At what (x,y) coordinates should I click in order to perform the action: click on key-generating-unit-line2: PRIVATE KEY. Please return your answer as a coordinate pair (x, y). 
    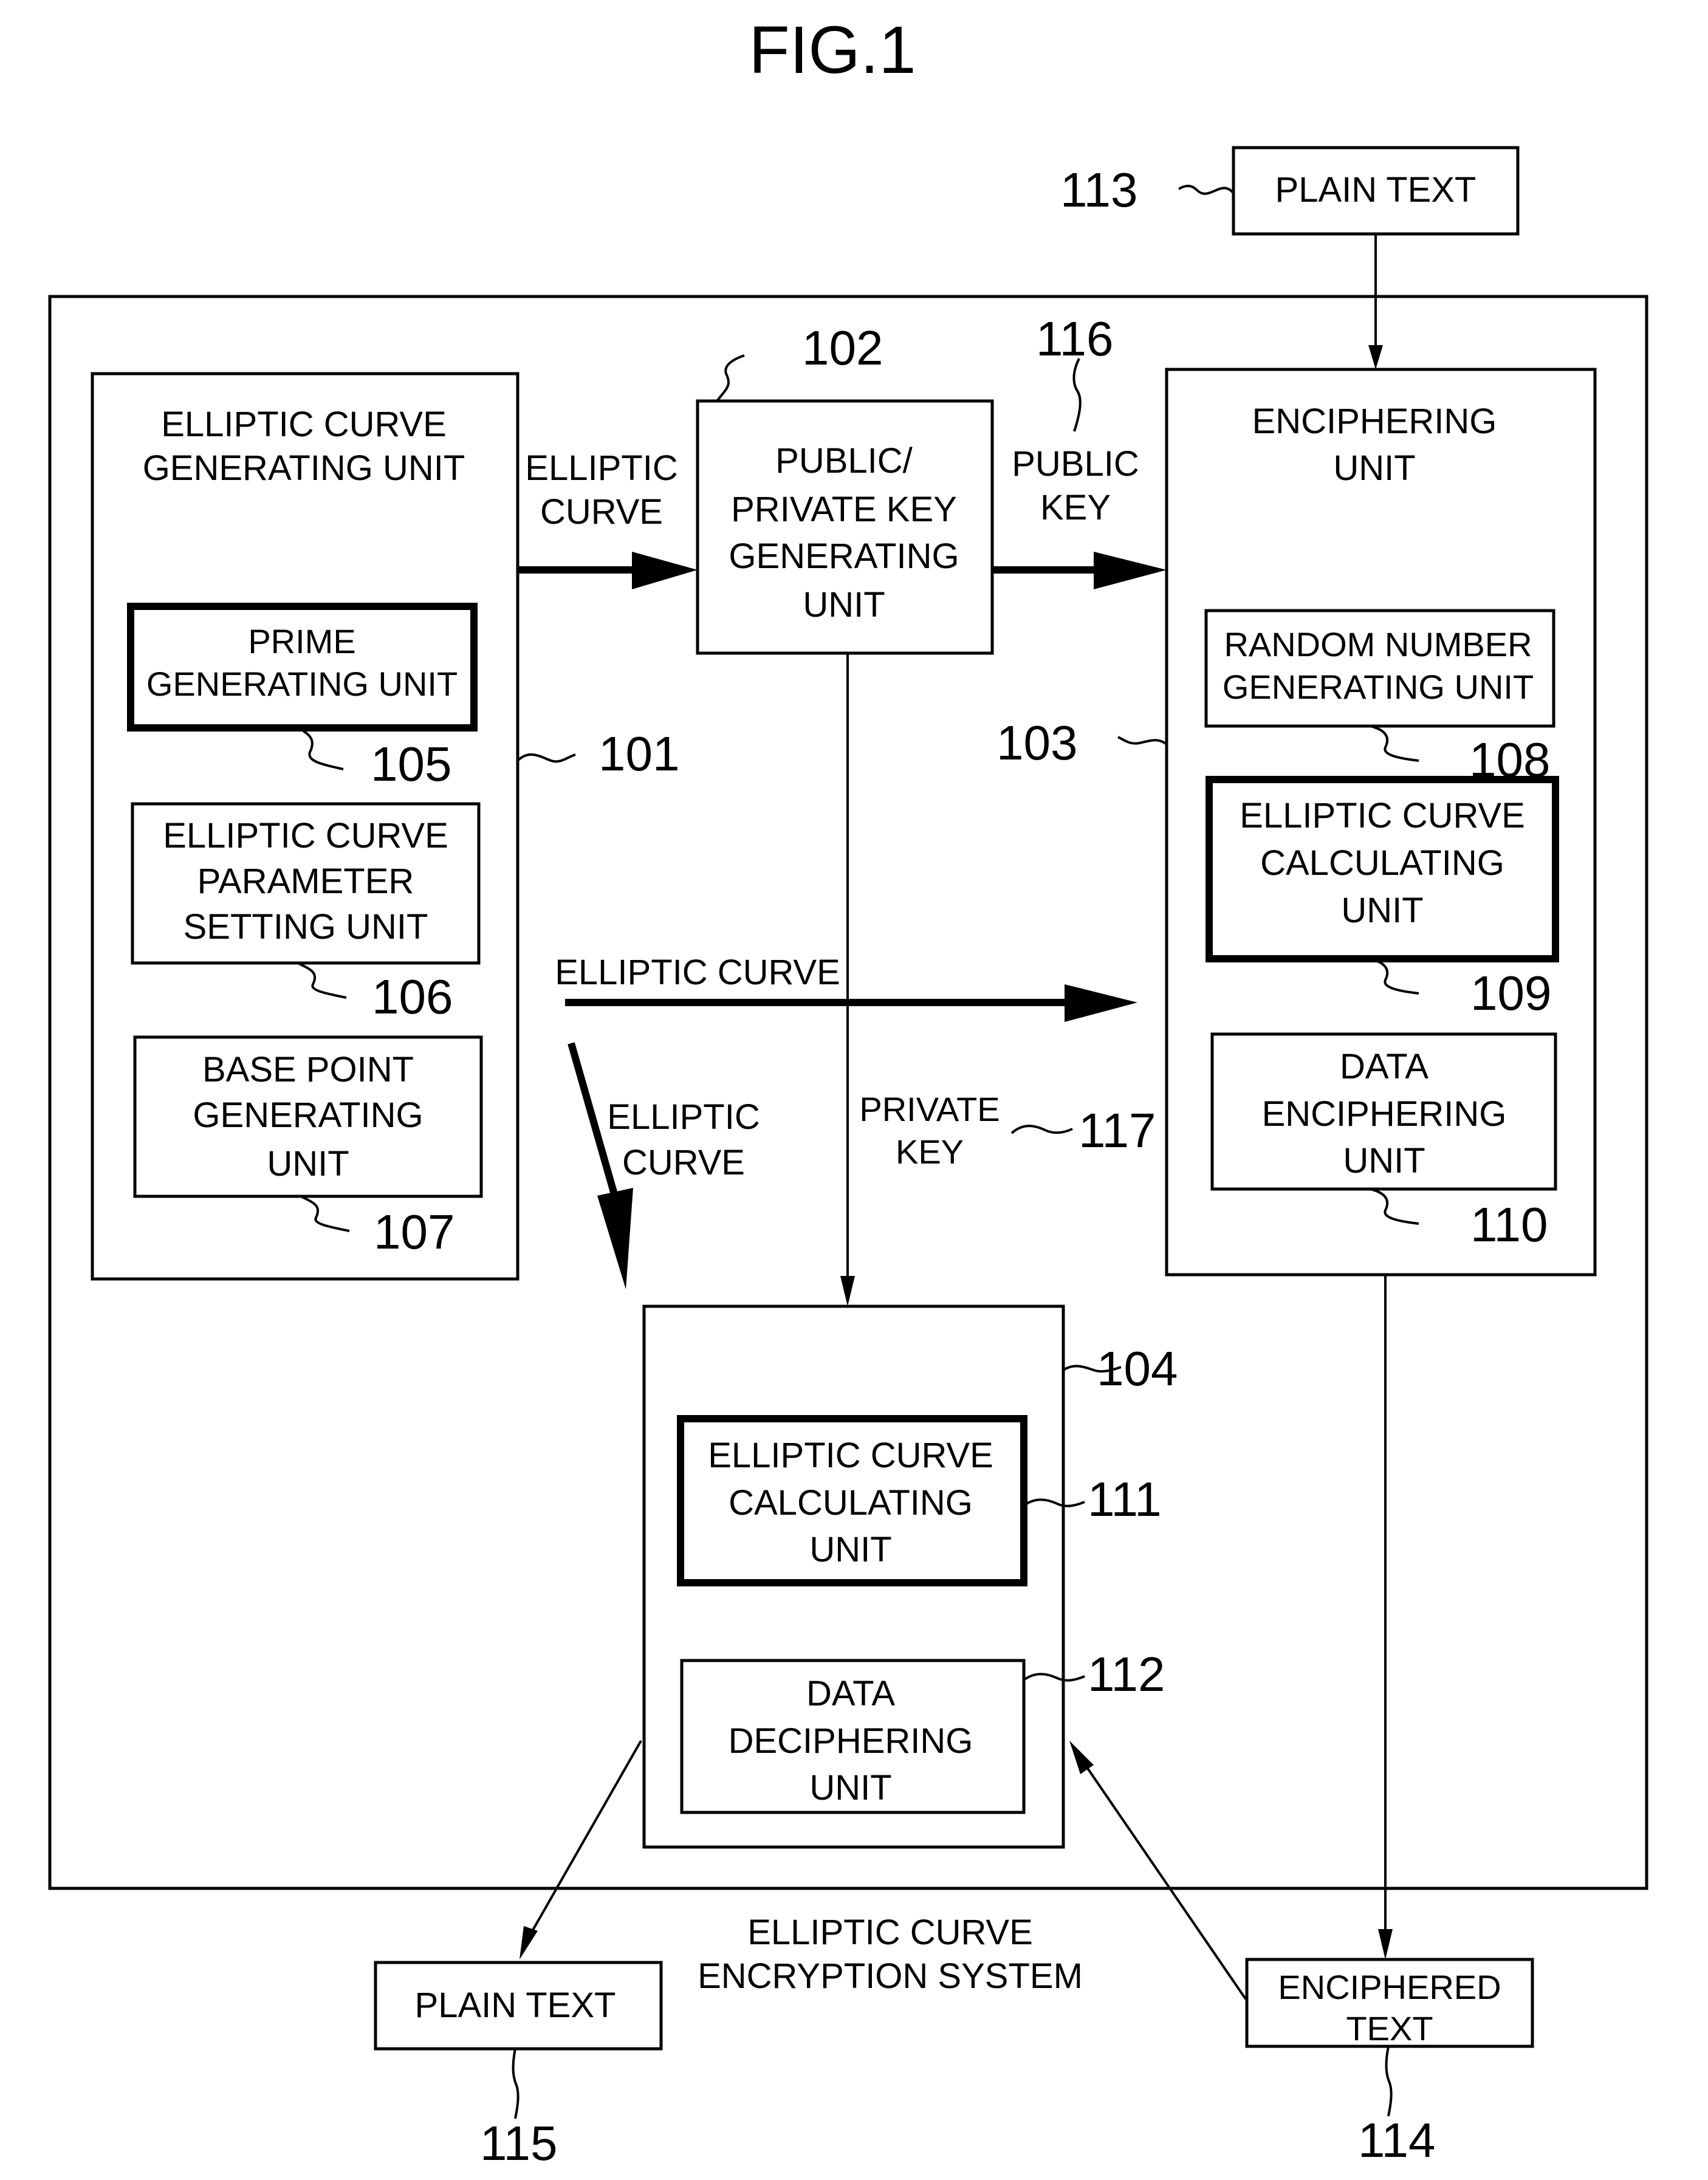
    Looking at the image, I should click on (844, 509).